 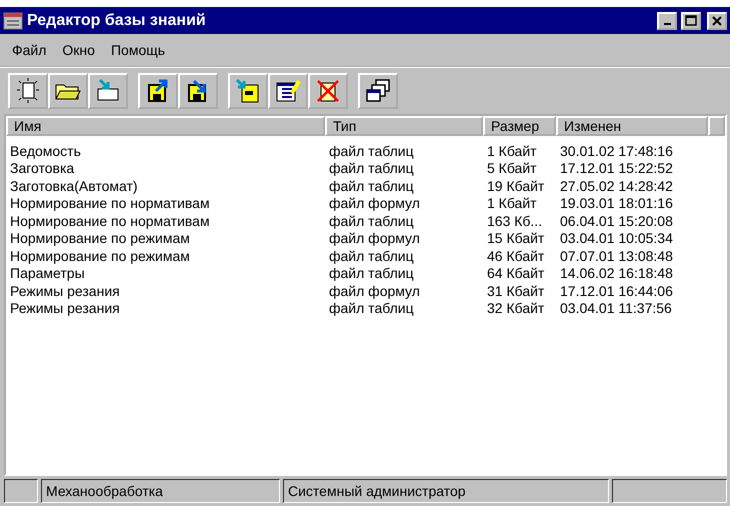 What do you see at coordinates (516, 256) in the screenshot?
I see `size-cell-text: 46 Кбайт` at bounding box center [516, 256].